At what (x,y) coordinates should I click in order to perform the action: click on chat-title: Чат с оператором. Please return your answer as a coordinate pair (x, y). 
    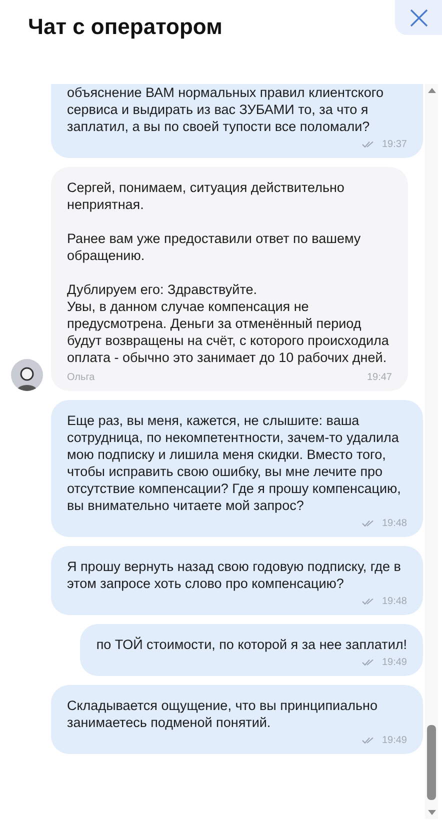
    Looking at the image, I should click on (125, 27).